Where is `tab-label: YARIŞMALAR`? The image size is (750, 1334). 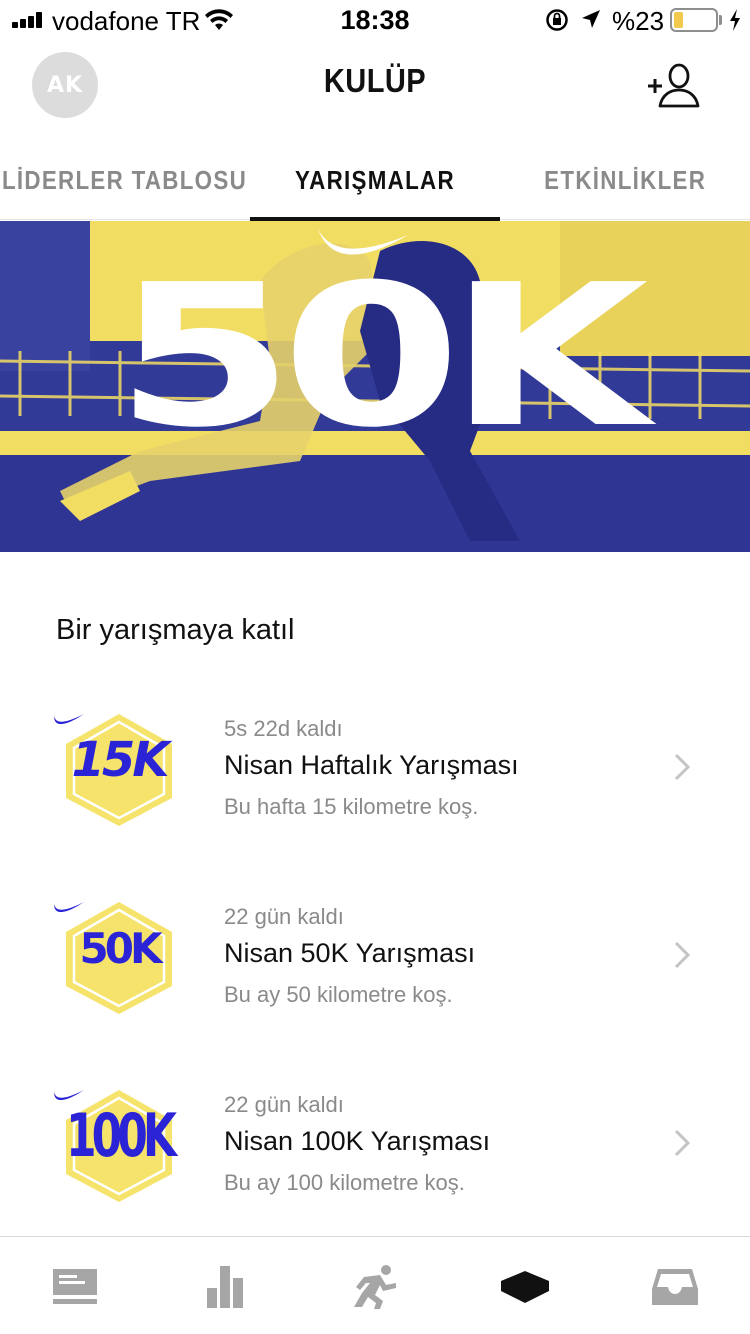 tab-label: YARIŞMALAR is located at coordinates (375, 179).